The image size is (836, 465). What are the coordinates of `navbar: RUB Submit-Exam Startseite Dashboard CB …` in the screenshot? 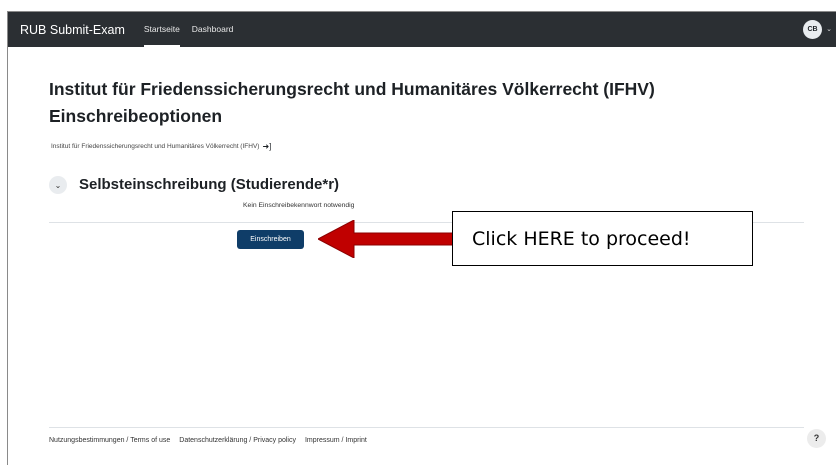 It's located at (422, 29).